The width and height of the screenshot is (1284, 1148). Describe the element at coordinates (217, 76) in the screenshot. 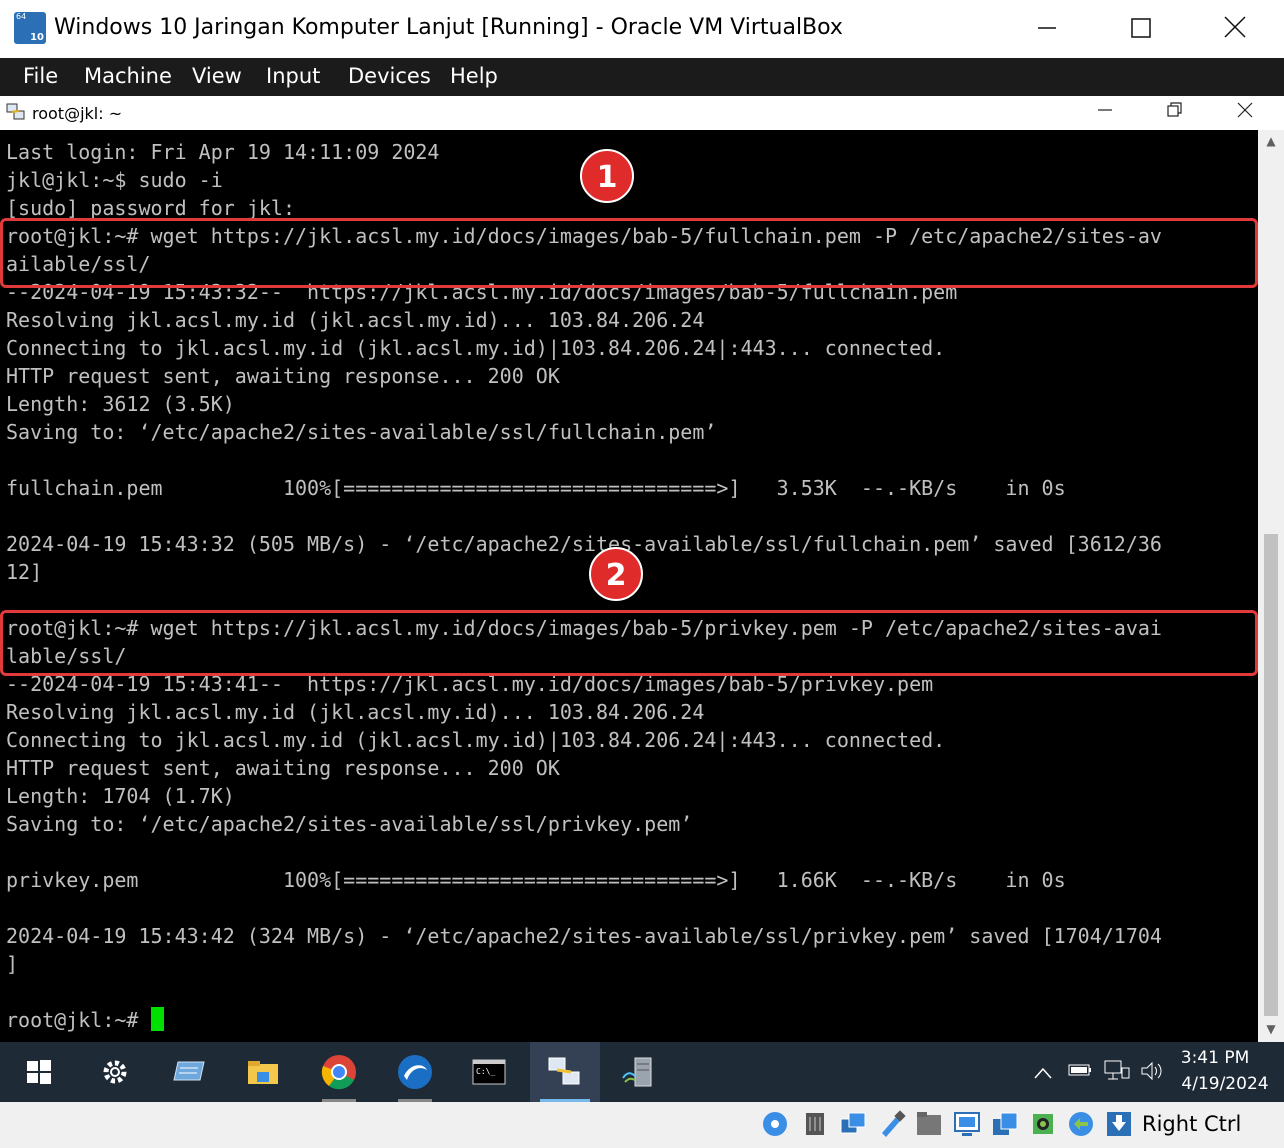

I see `menu-view: View` at that location.